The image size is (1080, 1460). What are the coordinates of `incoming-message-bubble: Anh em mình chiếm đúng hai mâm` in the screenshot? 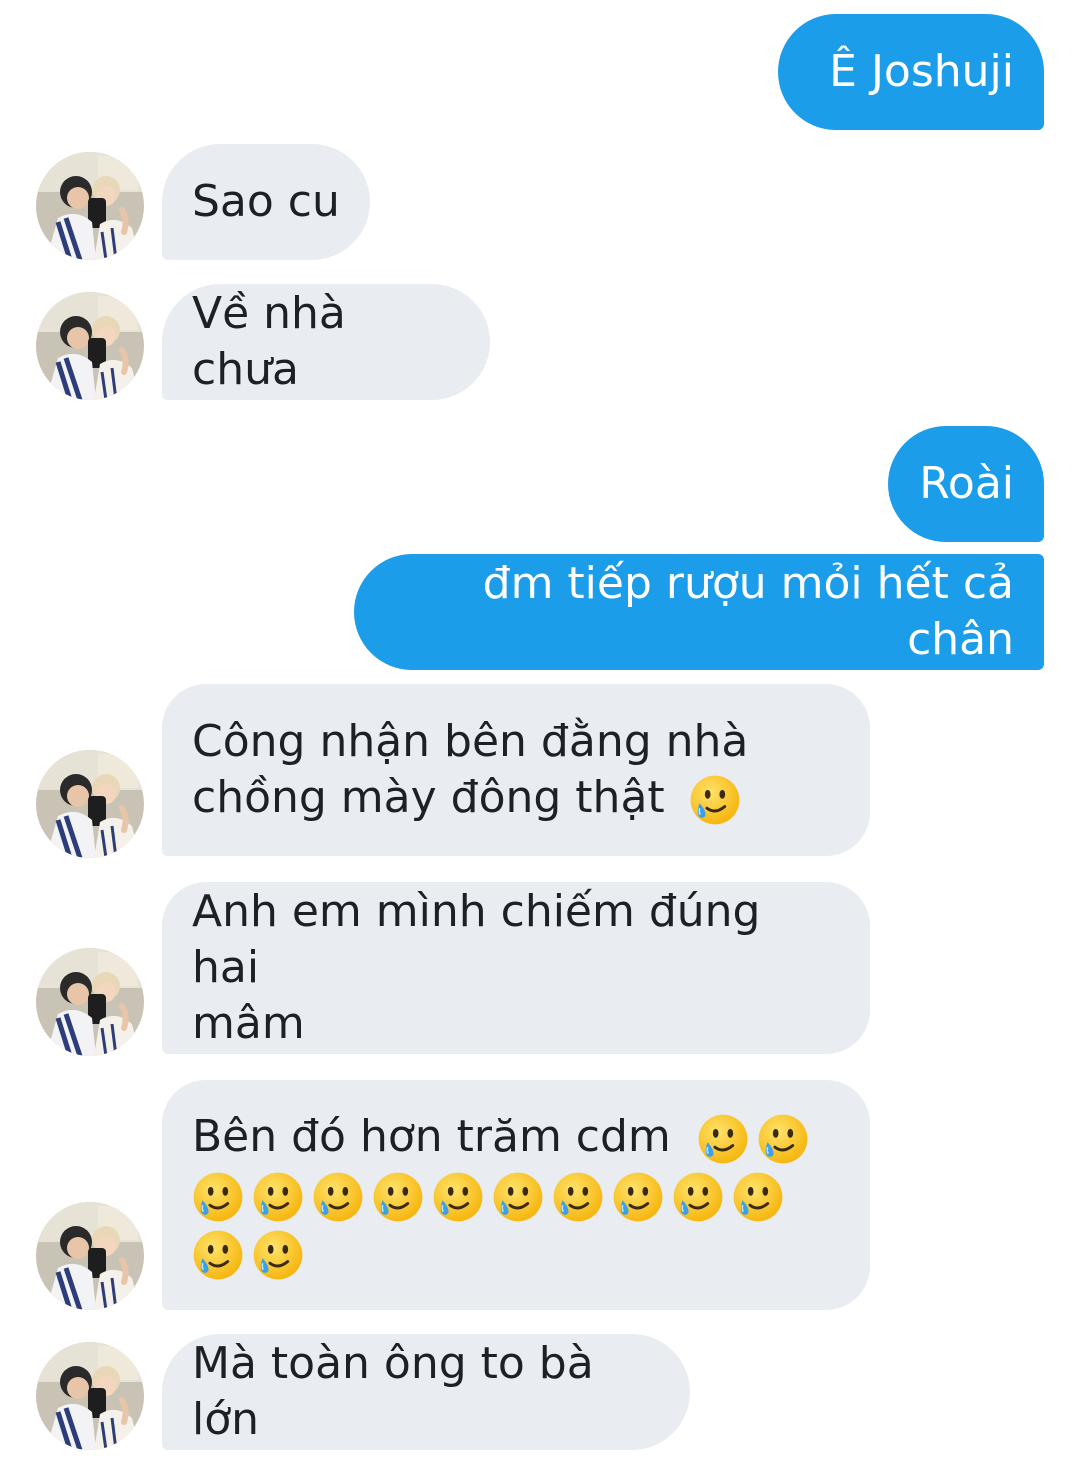 It's located at (516, 968).